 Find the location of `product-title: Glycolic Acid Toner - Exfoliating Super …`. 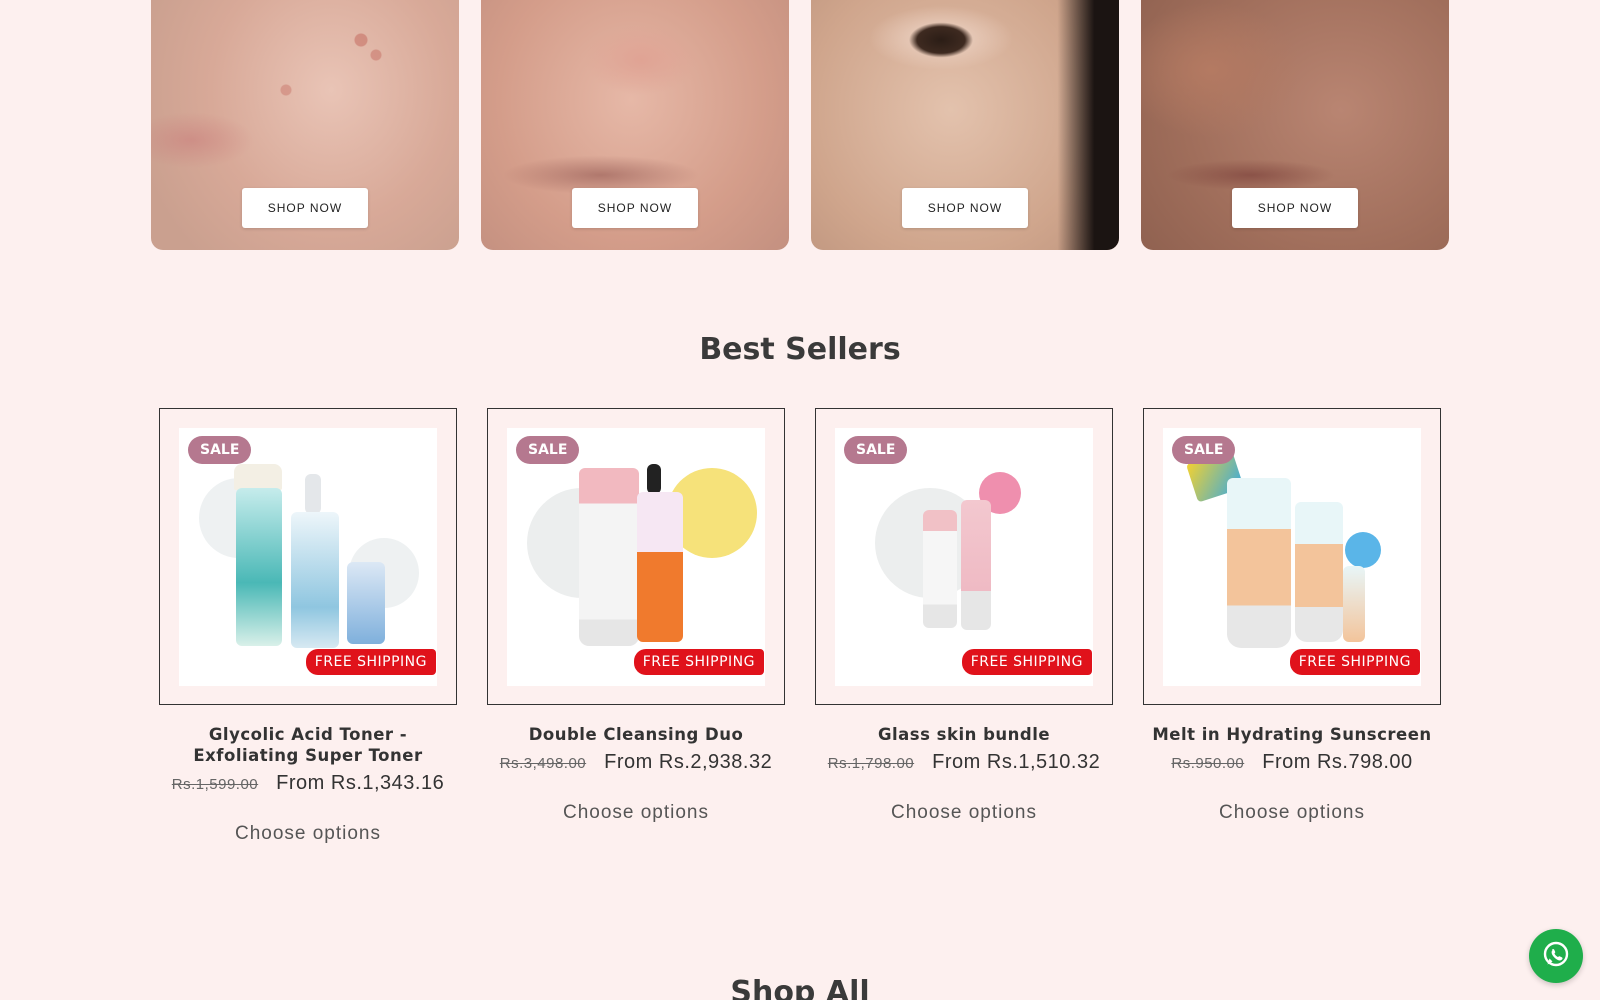

product-title: Glycolic Acid Toner - Exfoliating Super … is located at coordinates (308, 745).